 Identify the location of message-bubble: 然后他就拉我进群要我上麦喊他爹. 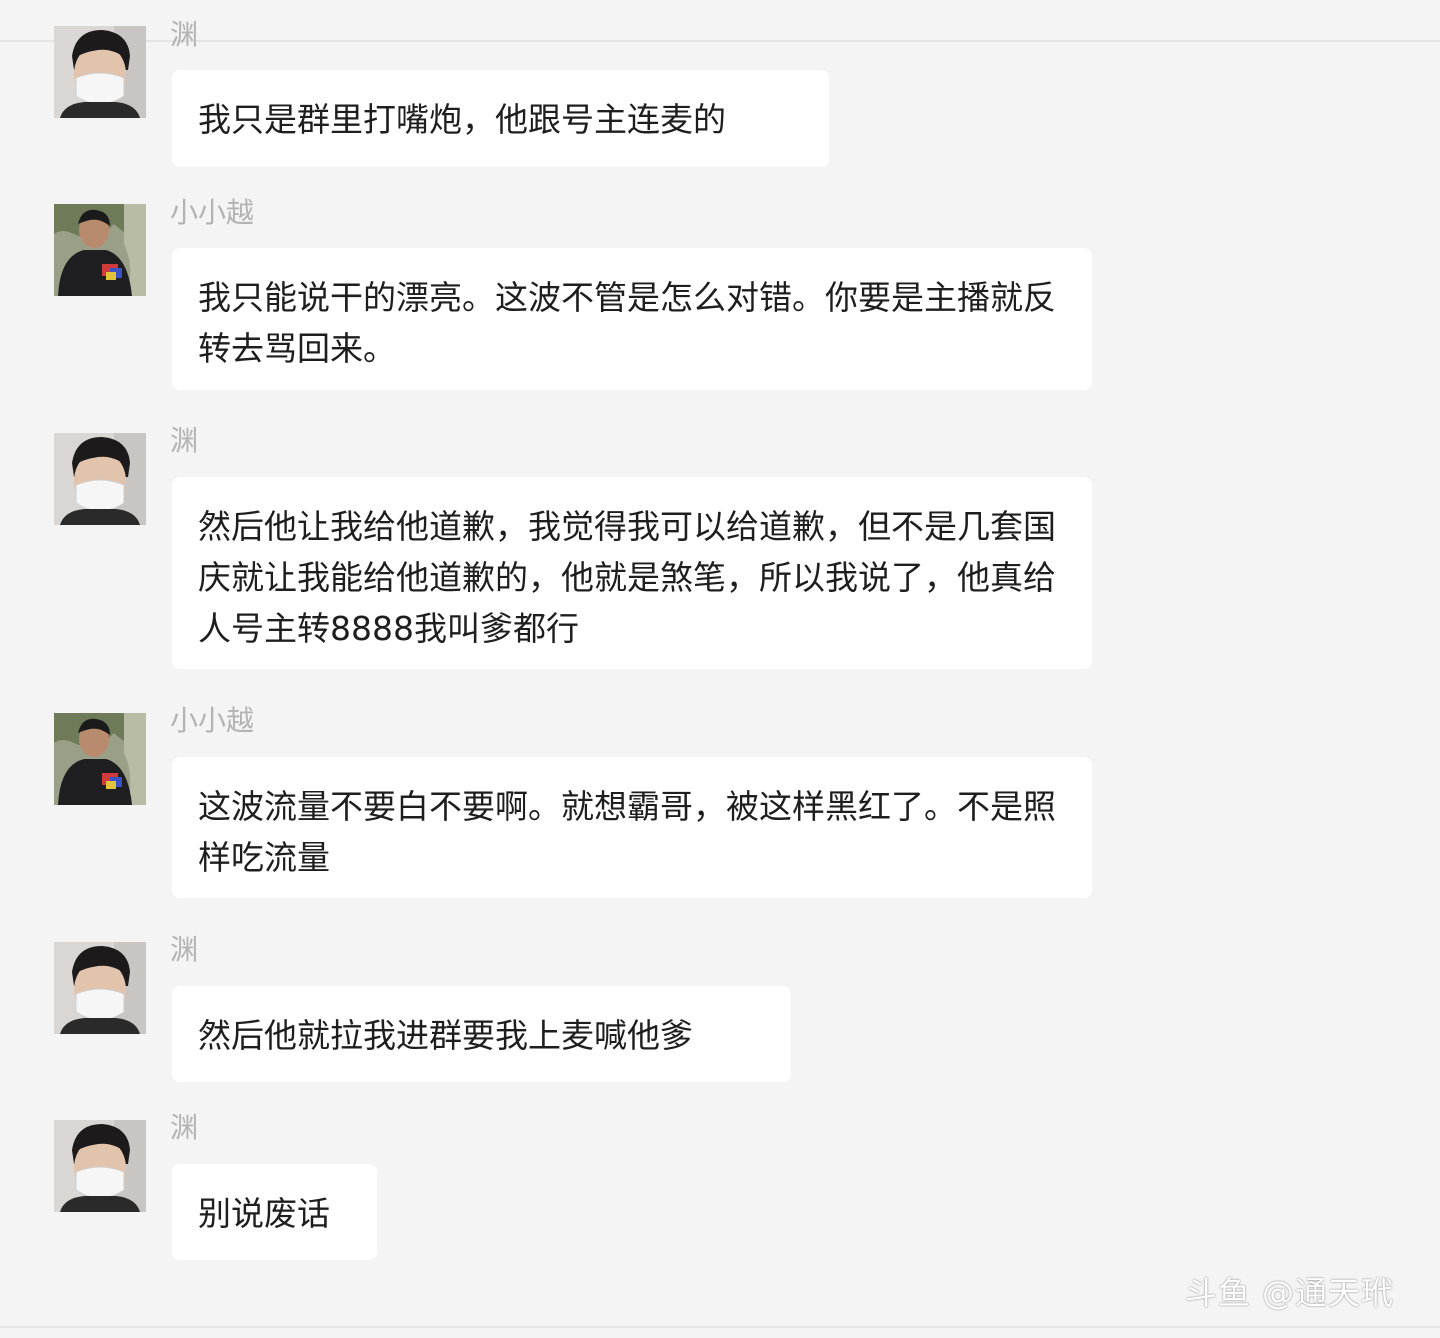
(481, 1034).